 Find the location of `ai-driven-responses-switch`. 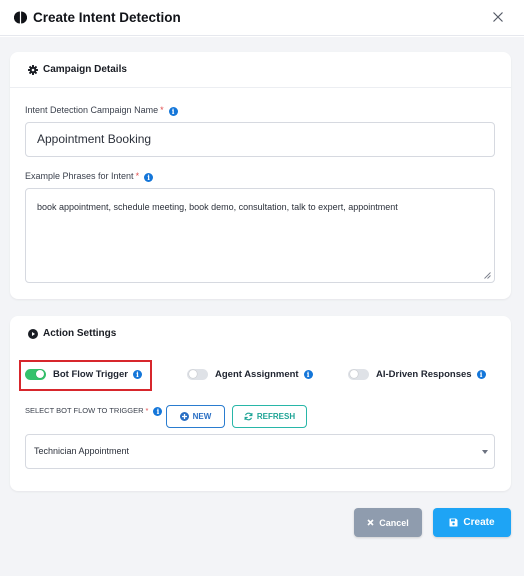

ai-driven-responses-switch is located at coordinates (358, 374).